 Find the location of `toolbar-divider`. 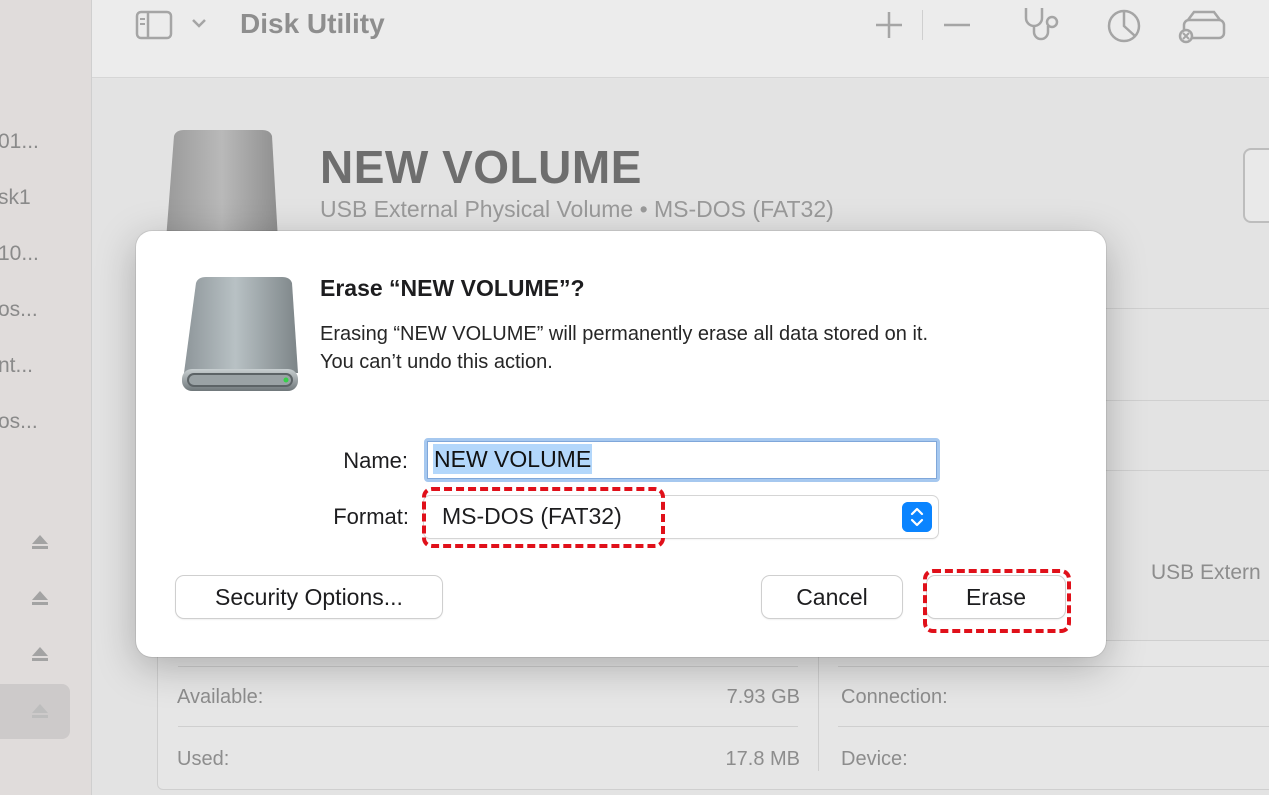

toolbar-divider is located at coordinates (922, 25).